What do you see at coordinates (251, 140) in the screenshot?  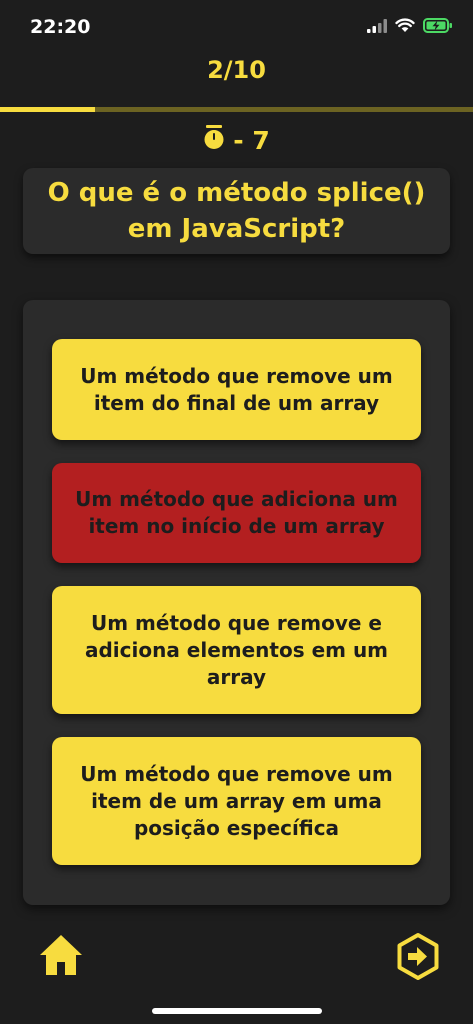 I see `timer-value: - 7` at bounding box center [251, 140].